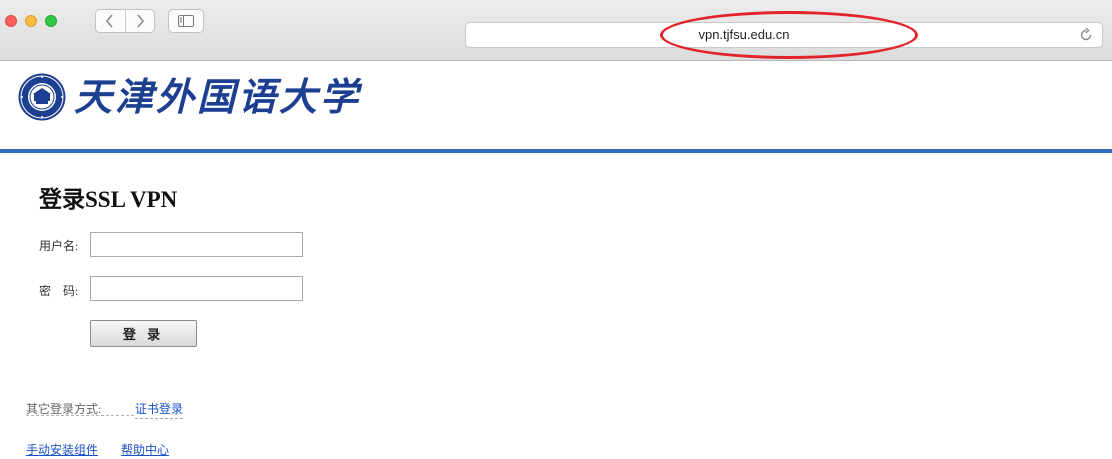 The height and width of the screenshot is (459, 1112). What do you see at coordinates (31, 21) in the screenshot?
I see `minimize-window-button` at bounding box center [31, 21].